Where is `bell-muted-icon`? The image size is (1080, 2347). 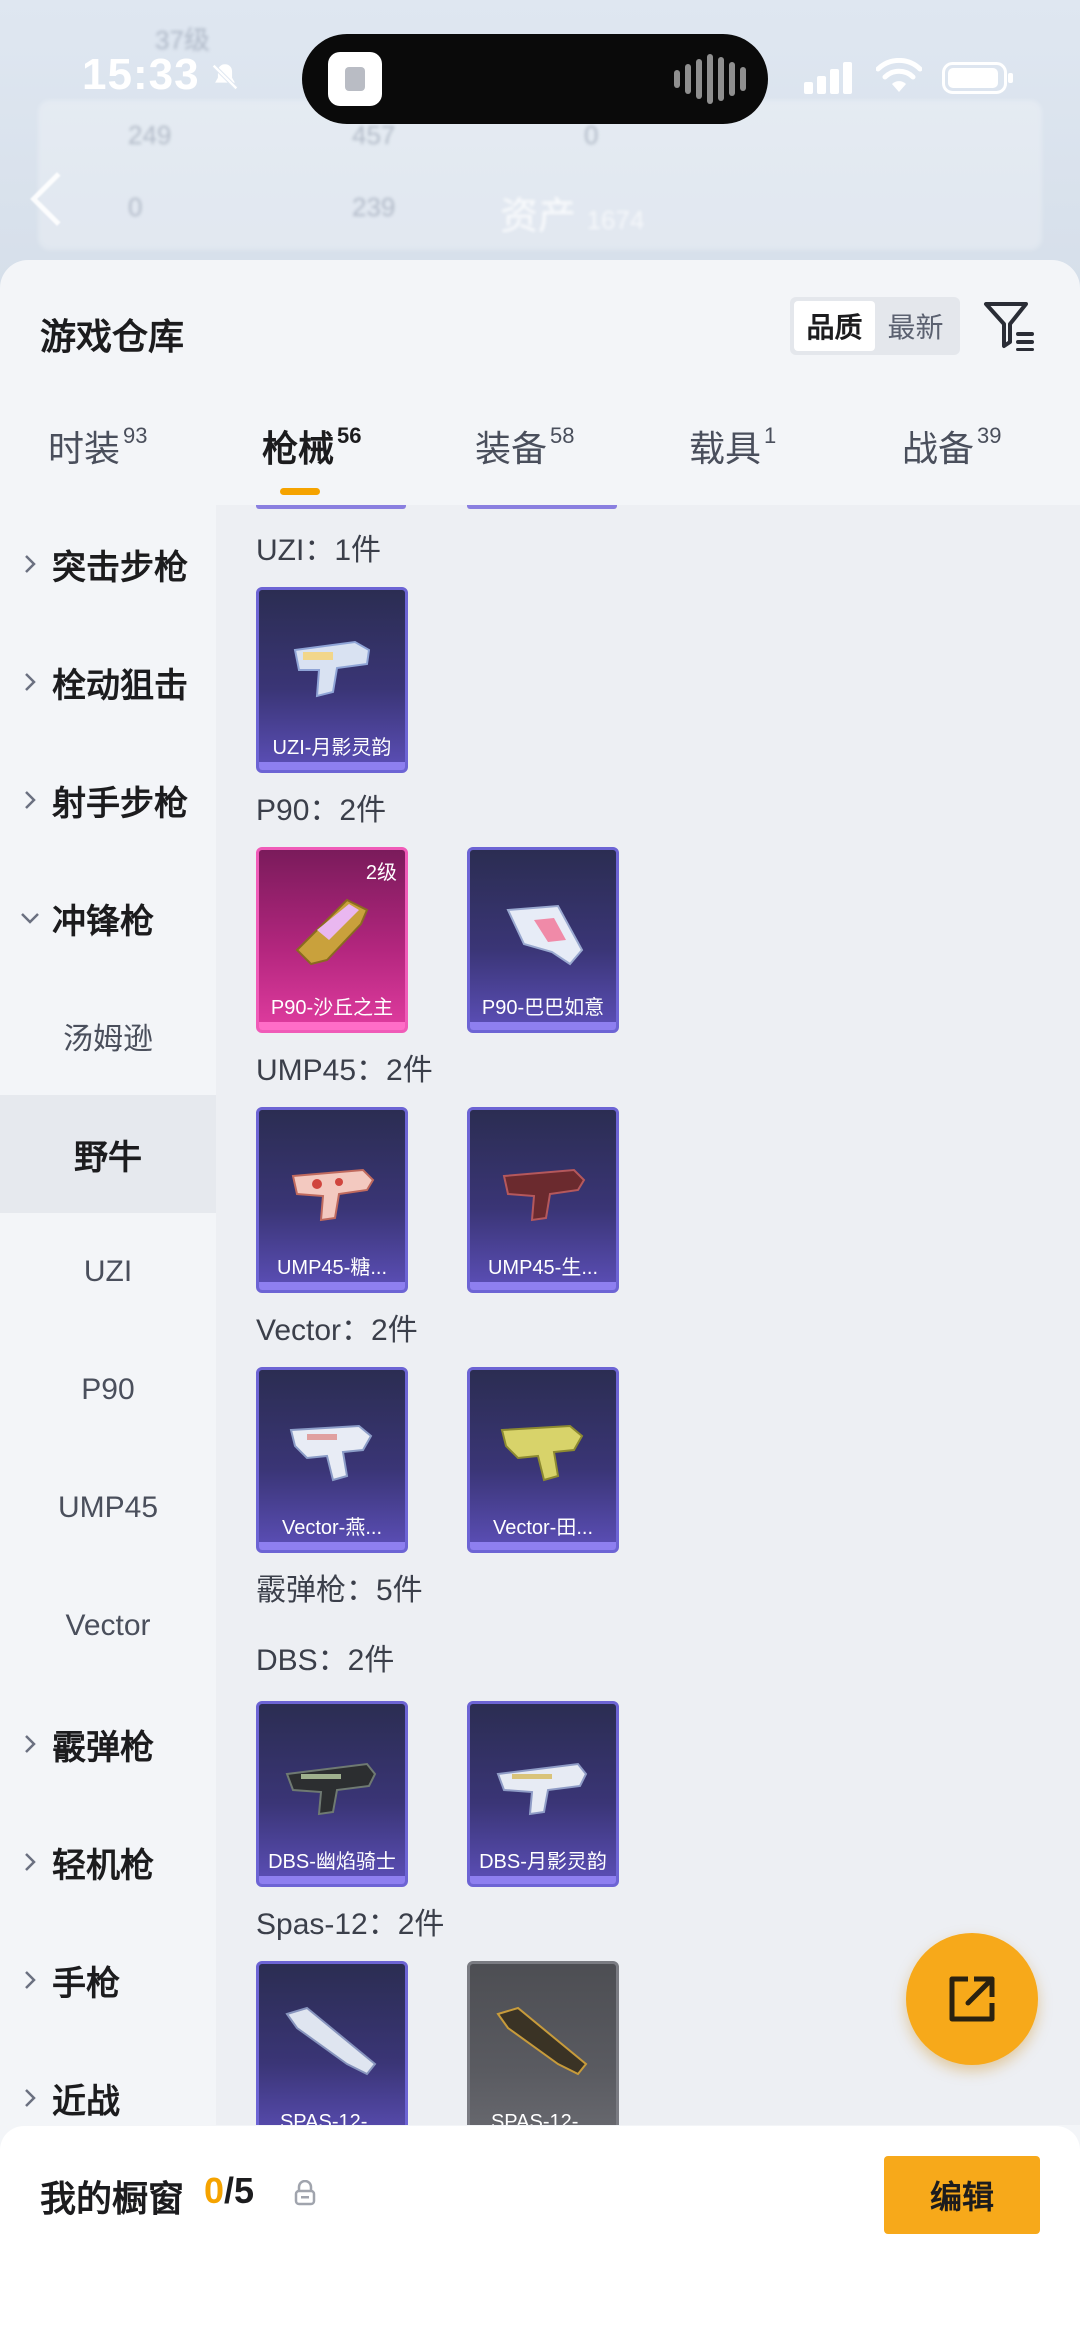 bell-muted-icon is located at coordinates (225, 77).